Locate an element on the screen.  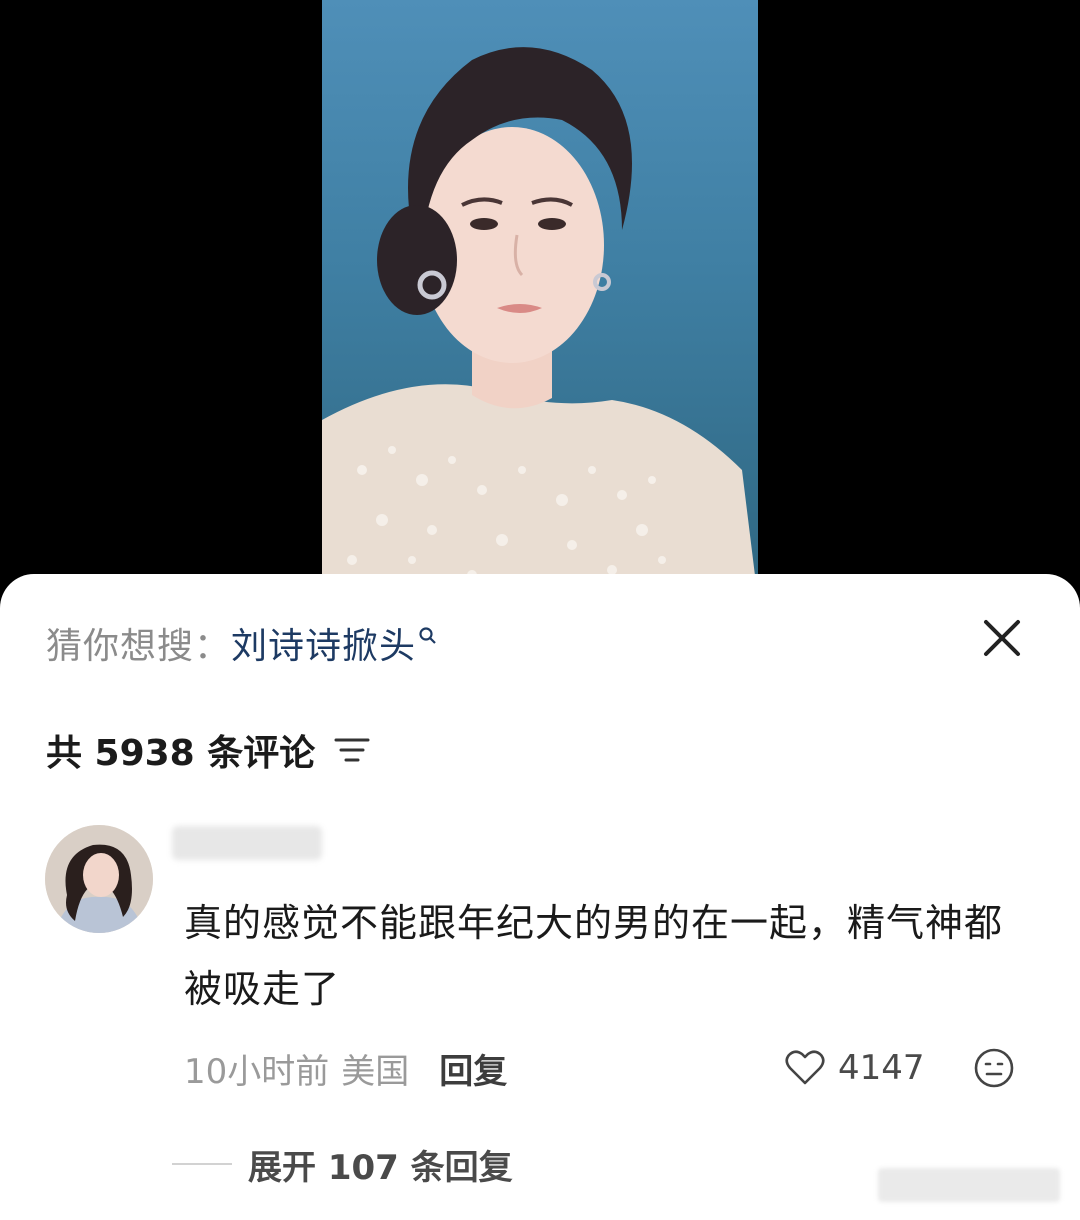
comment-time: 10小时前 is located at coordinates (257, 1071).